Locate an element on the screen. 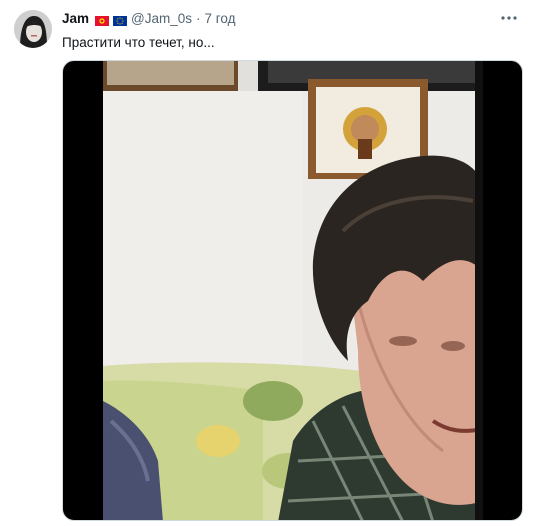 This screenshot has height=526, width=533. kyrgyzstan-flag-icon is located at coordinates (102, 20).